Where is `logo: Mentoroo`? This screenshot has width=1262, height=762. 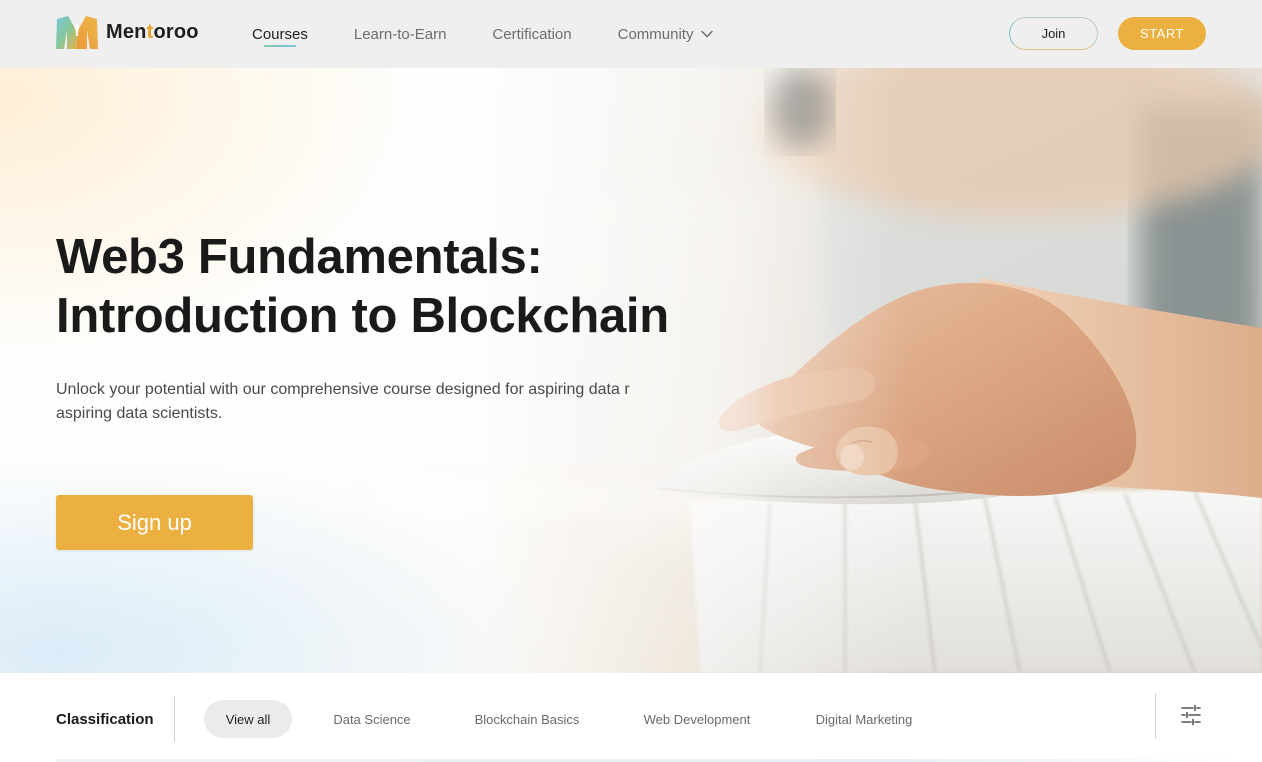
logo: Mentoroo is located at coordinates (127, 32).